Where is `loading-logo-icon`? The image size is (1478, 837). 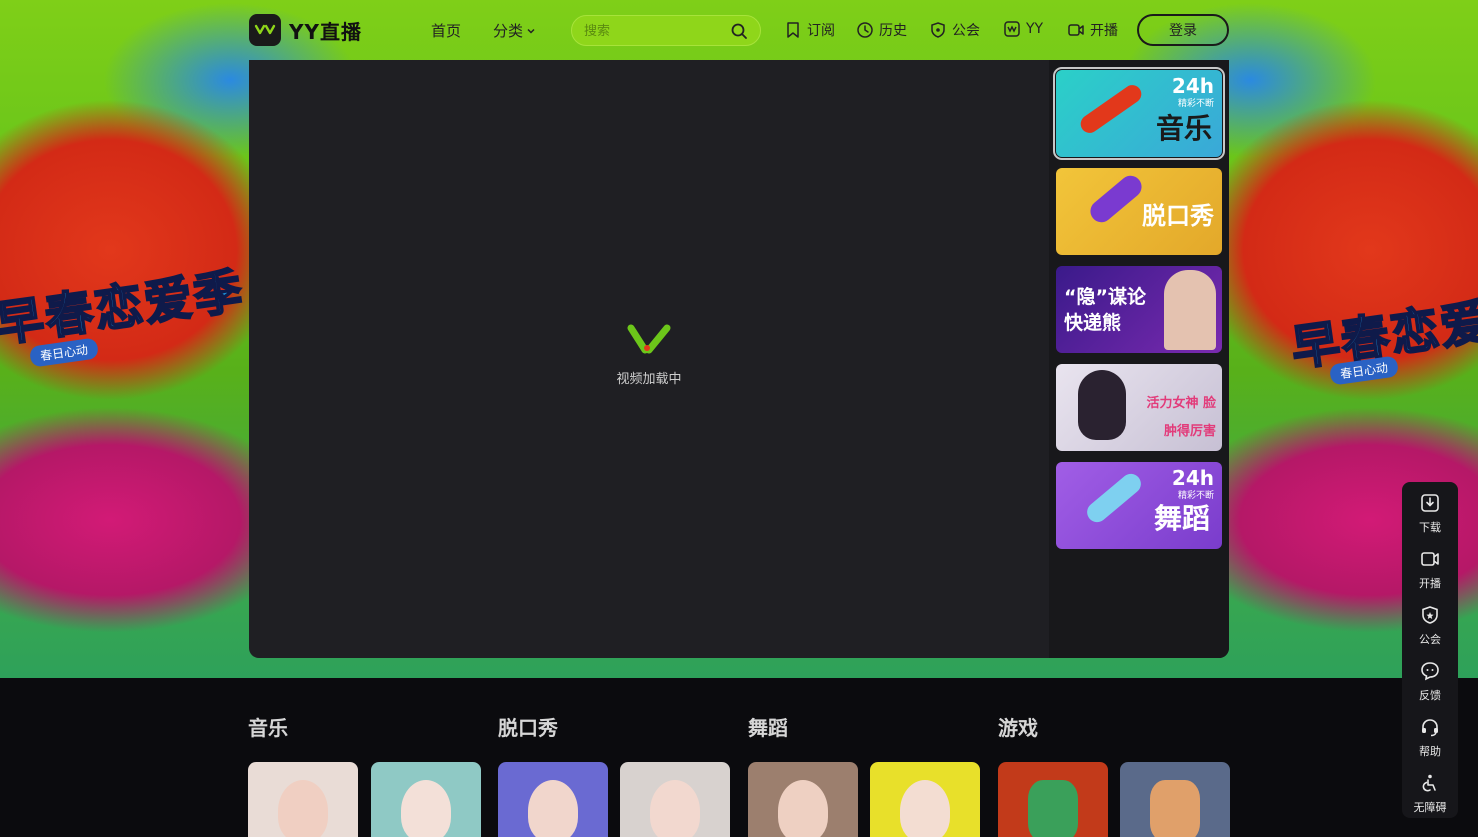 loading-logo-icon is located at coordinates (649, 339).